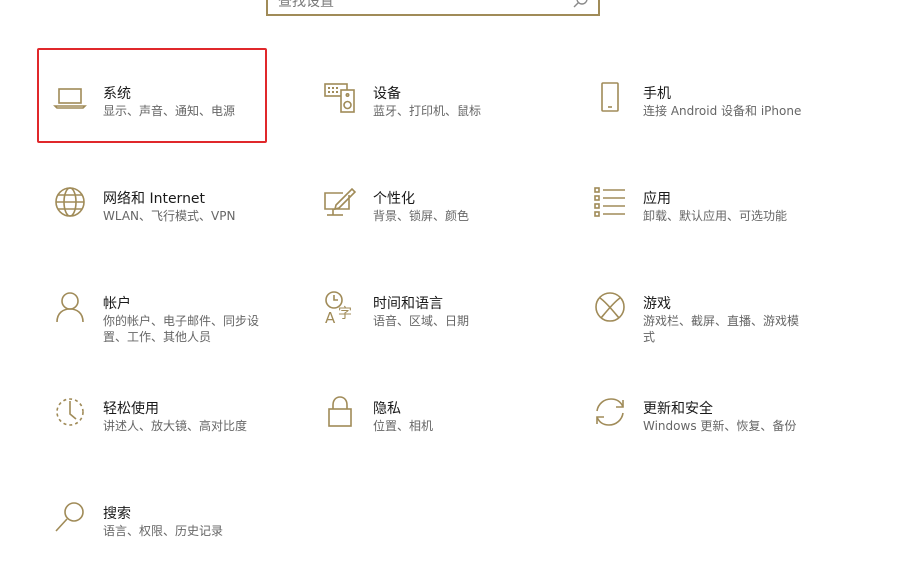 This screenshot has height=568, width=897. What do you see at coordinates (721, 329) in the screenshot?
I see `tile-description: 游戏栏、截屏、直播、游戏模式` at bounding box center [721, 329].